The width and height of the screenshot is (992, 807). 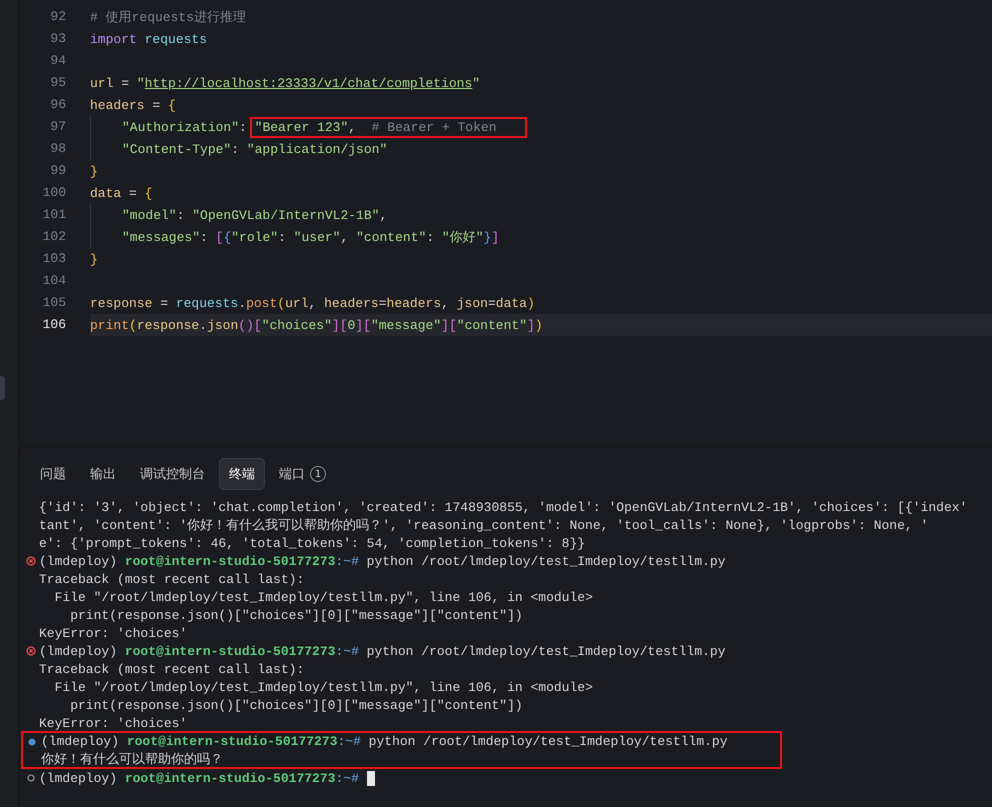 I want to click on line-number: 98, so click(x=57, y=149).